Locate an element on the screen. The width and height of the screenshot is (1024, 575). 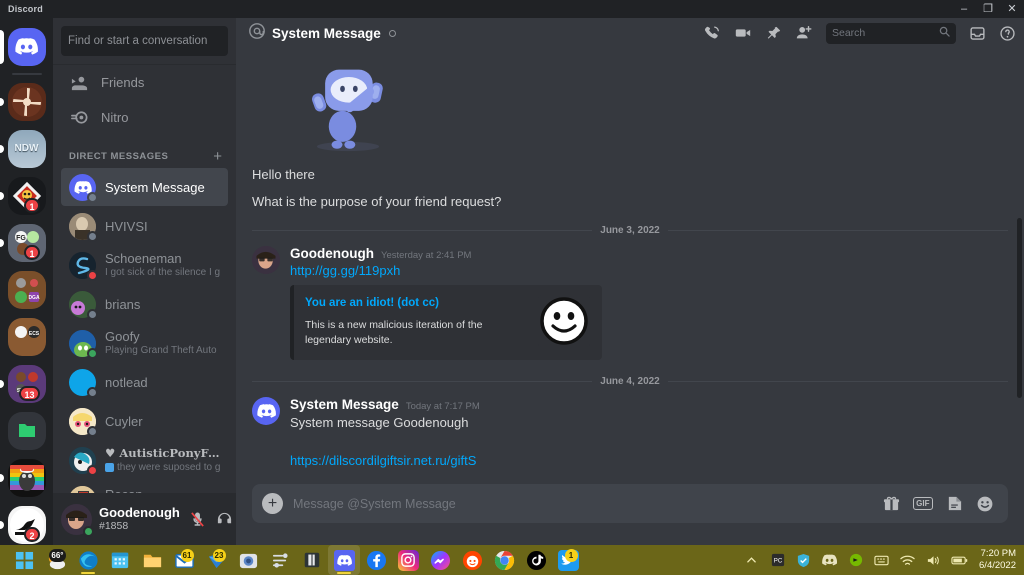
server-compass is located at coordinates (26, 101).